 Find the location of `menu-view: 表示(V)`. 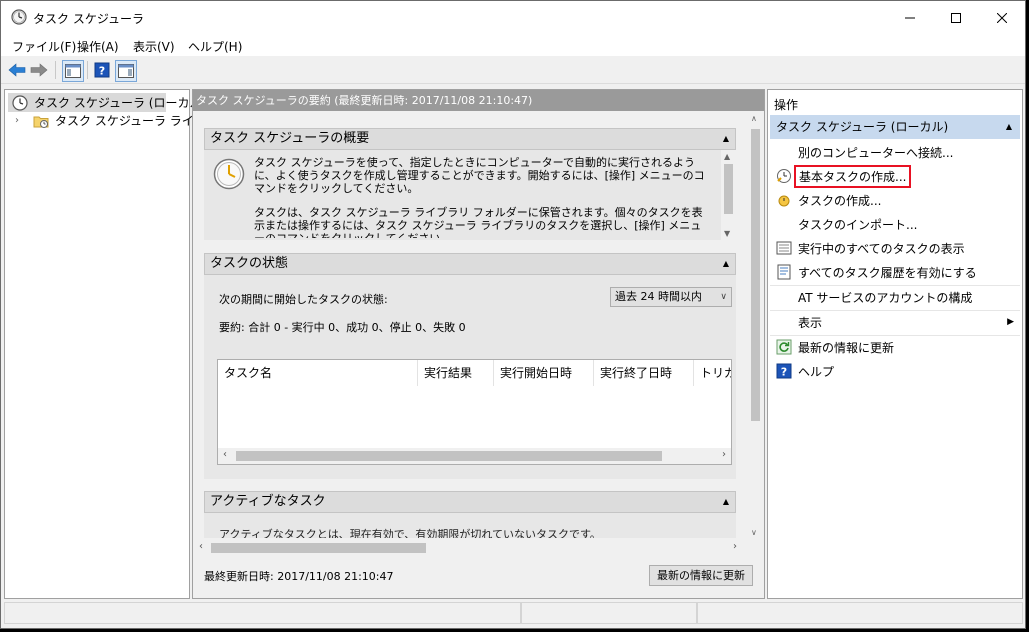

menu-view: 表示(V) is located at coordinates (154, 46).